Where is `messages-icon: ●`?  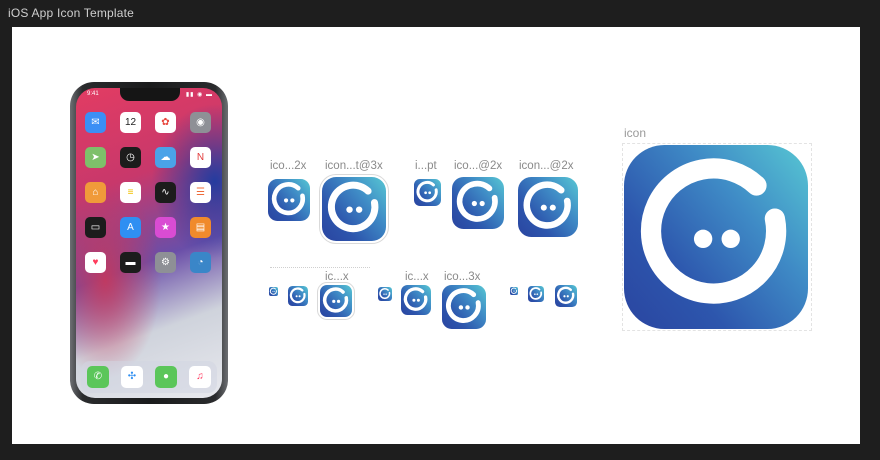
messages-icon: ● is located at coordinates (166, 377).